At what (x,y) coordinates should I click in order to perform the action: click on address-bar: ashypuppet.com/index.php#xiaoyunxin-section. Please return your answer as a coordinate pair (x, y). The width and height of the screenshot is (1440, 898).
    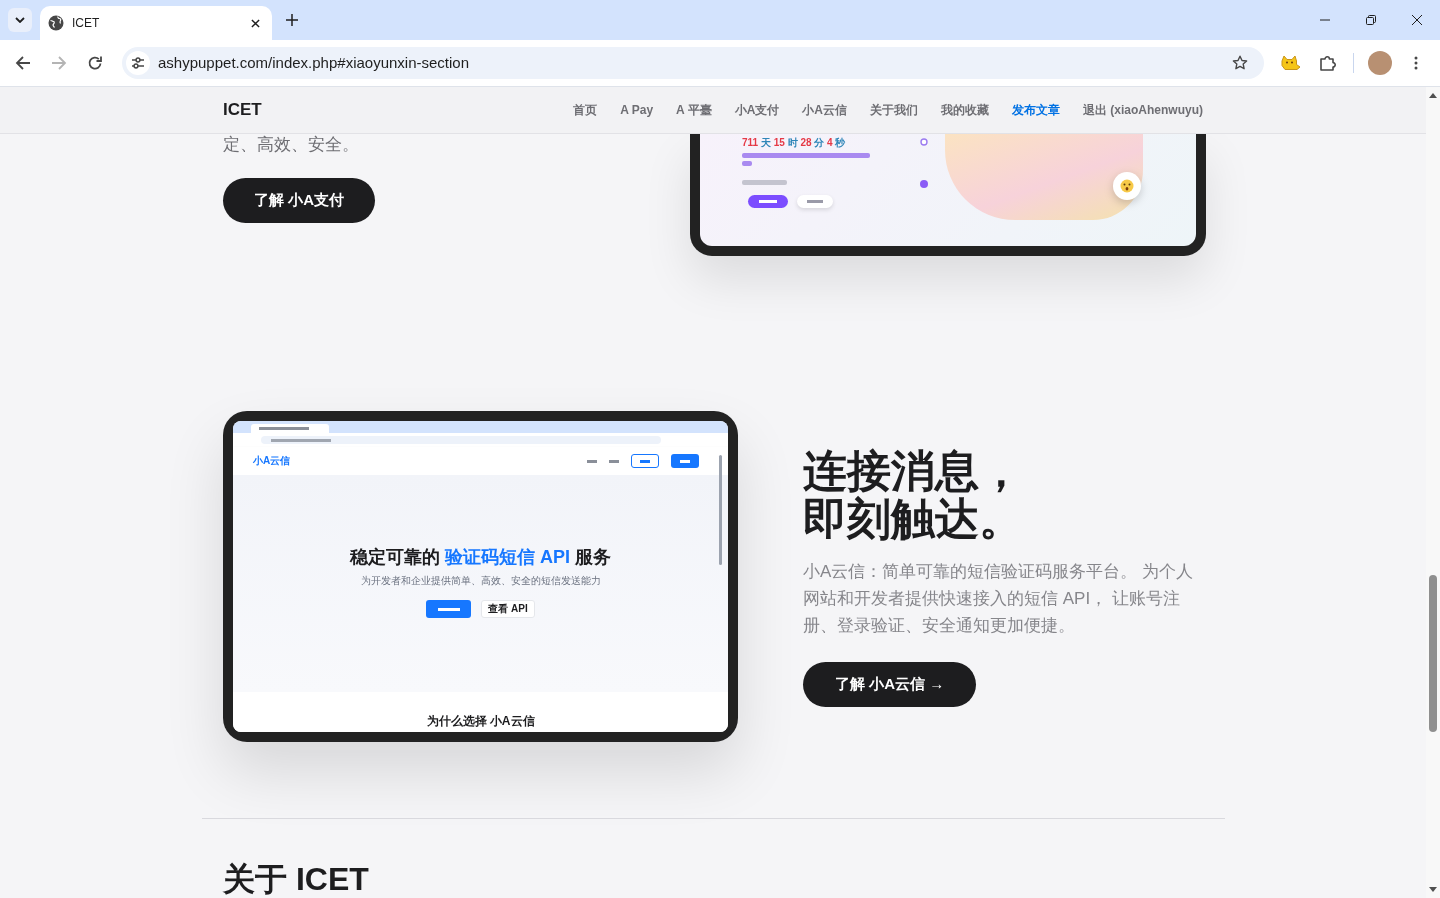
    Looking at the image, I should click on (693, 63).